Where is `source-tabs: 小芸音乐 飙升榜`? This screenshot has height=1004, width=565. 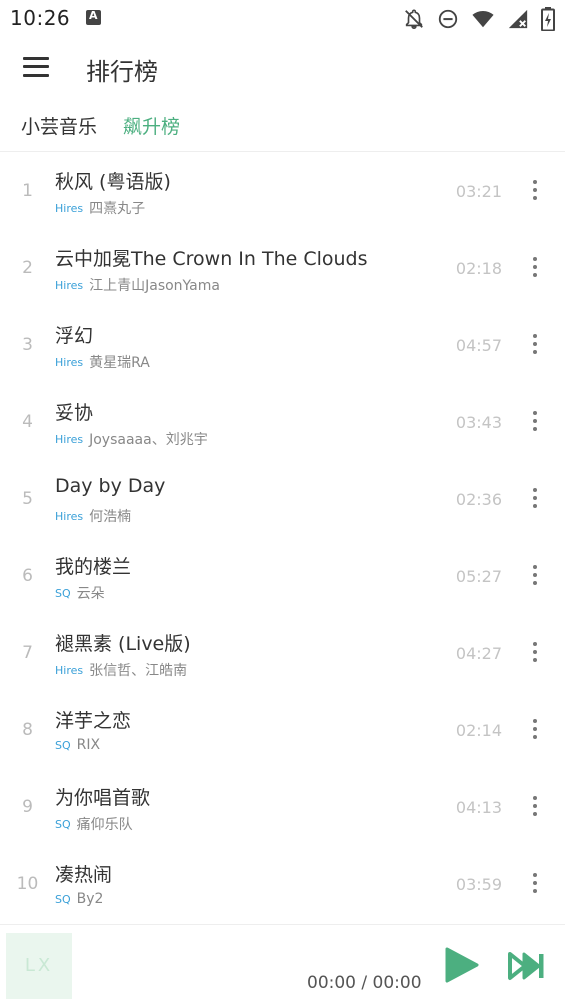
source-tabs: 小芸音乐 飙升榜 is located at coordinates (282, 126).